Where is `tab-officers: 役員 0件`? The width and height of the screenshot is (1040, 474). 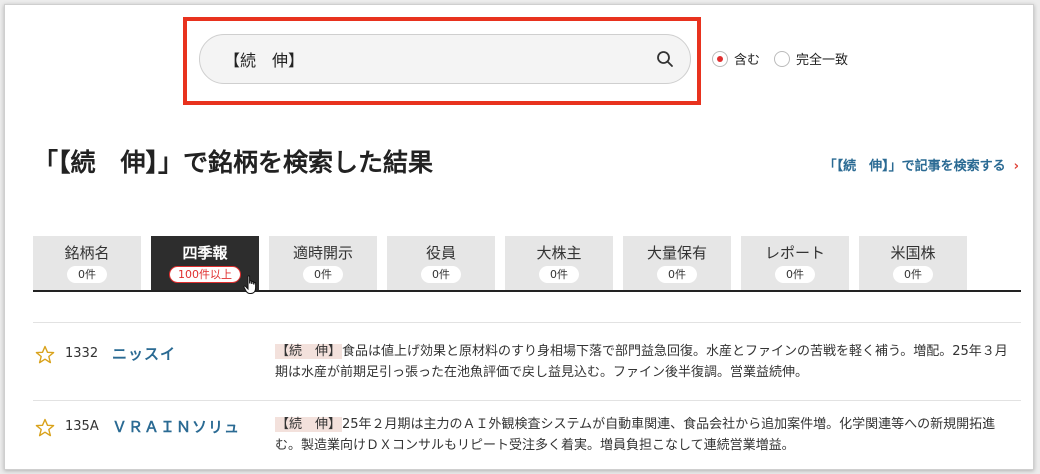 tab-officers: 役員 0件 is located at coordinates (441, 263).